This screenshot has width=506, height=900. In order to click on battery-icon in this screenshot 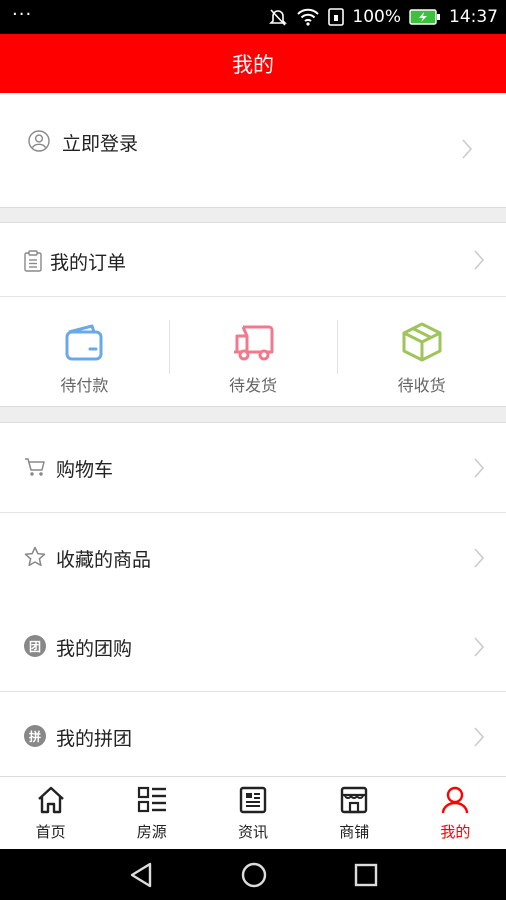, I will do `click(425, 17)`.